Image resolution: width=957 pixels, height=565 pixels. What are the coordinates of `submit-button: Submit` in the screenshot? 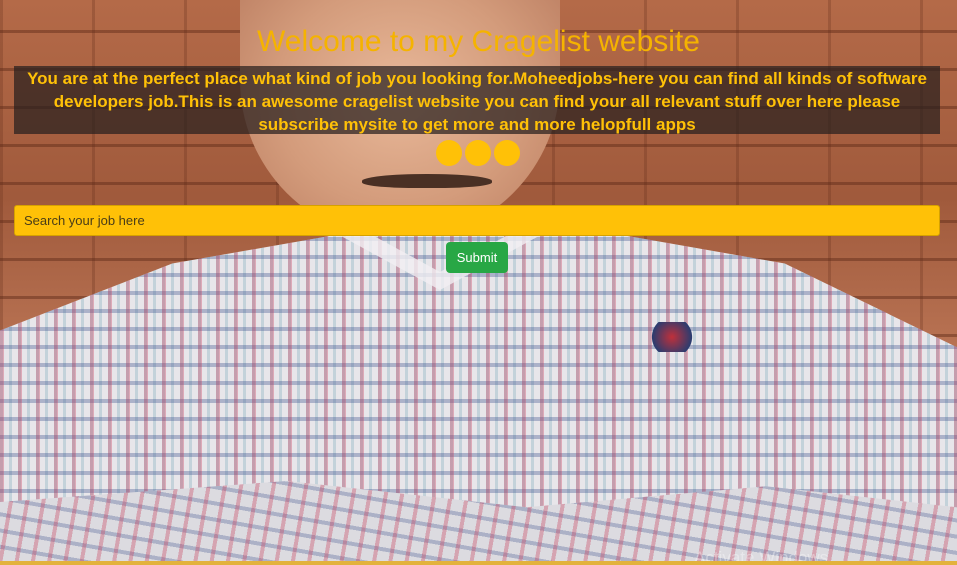 It's located at (477, 257).